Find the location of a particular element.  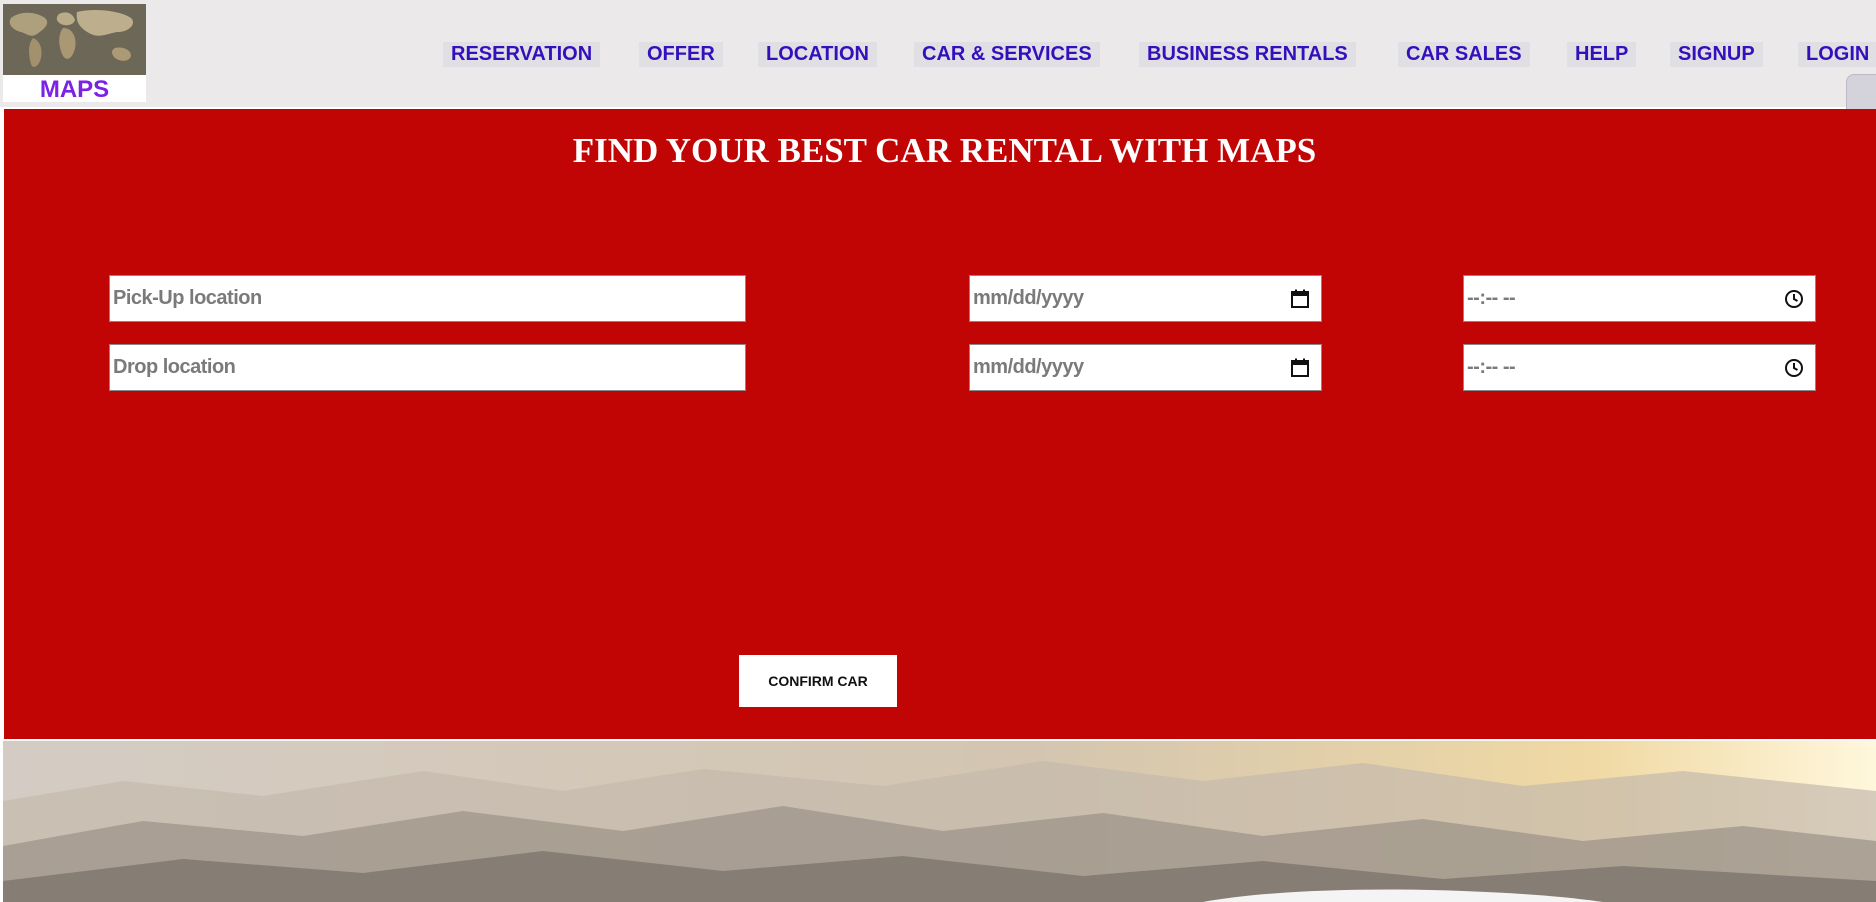

drop-time-field: --:-- -- is located at coordinates (1639, 367).